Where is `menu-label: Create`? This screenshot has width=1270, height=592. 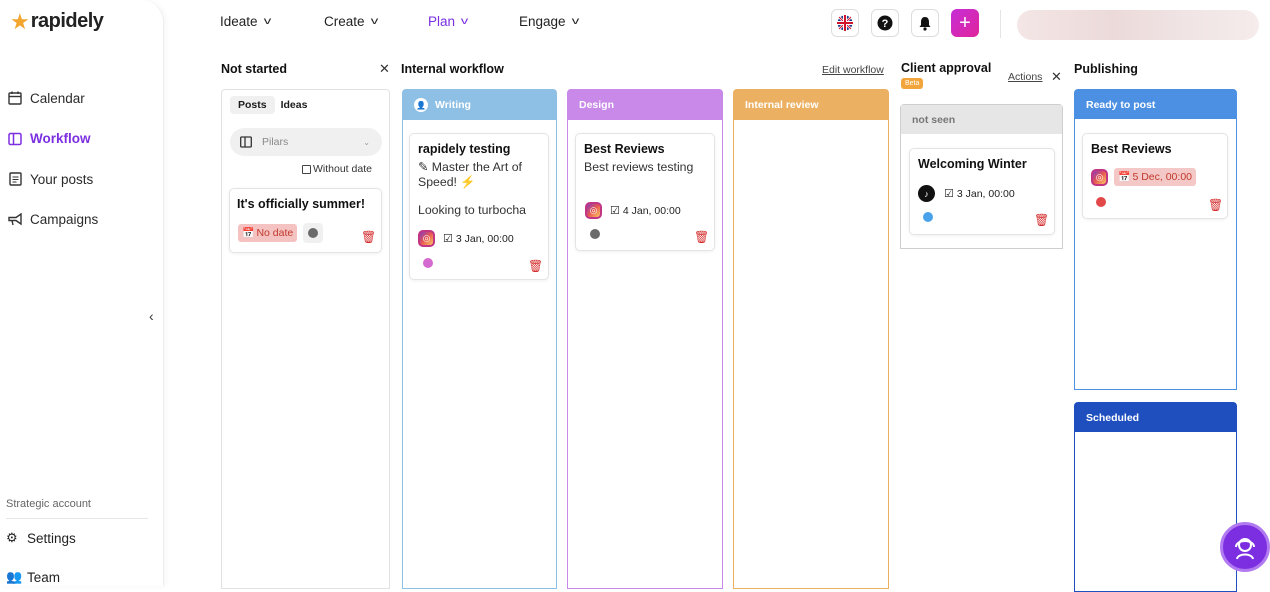
menu-label: Create is located at coordinates (344, 21).